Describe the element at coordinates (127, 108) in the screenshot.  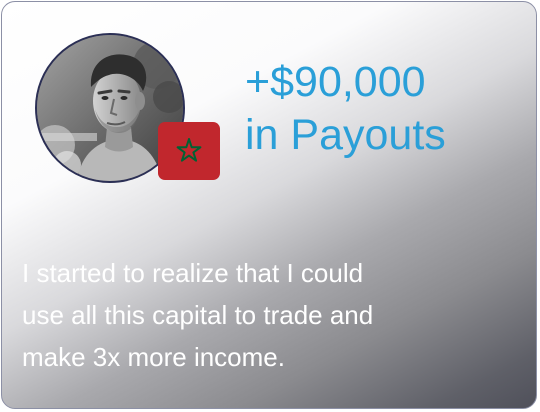
I see `avatar-group` at that location.